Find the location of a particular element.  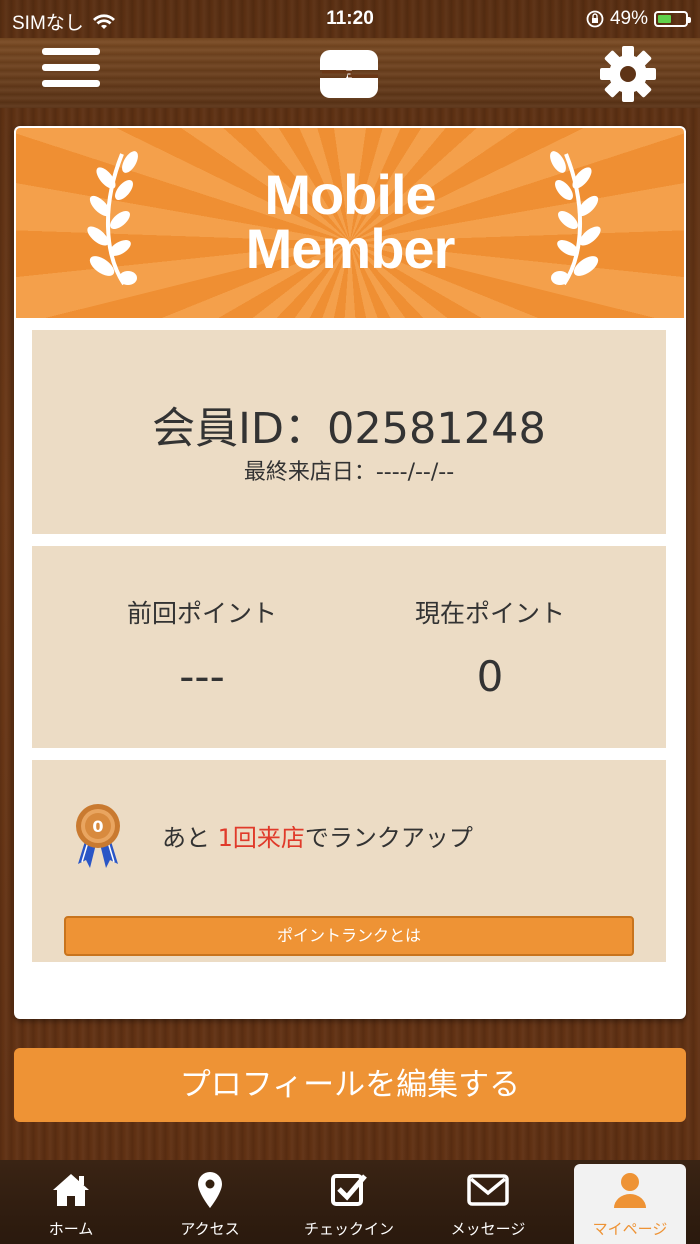

last-visit-date: 最終来店日：----/--/-- is located at coordinates (349, 472).